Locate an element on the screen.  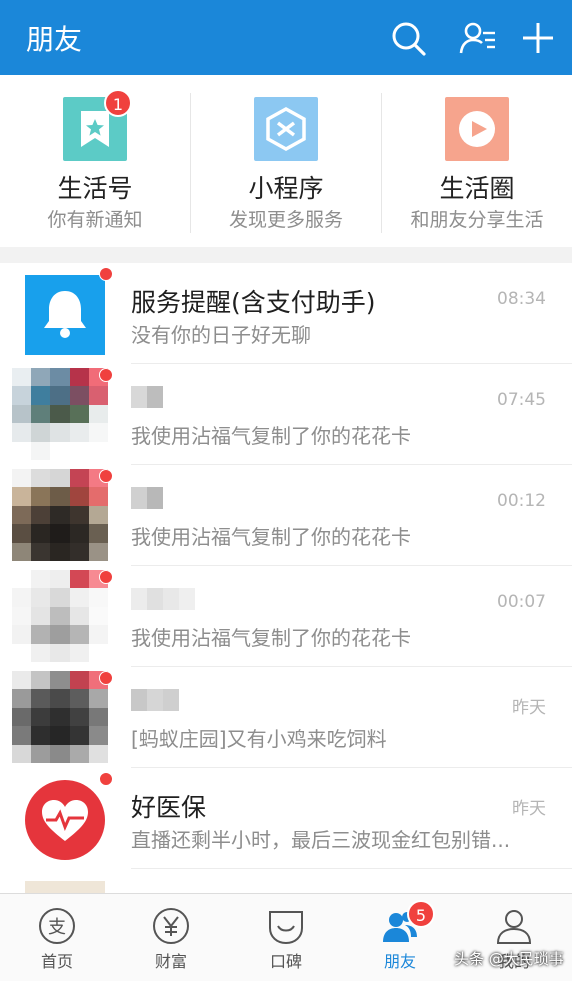
card-title: 生活号 is located at coordinates (95, 188).